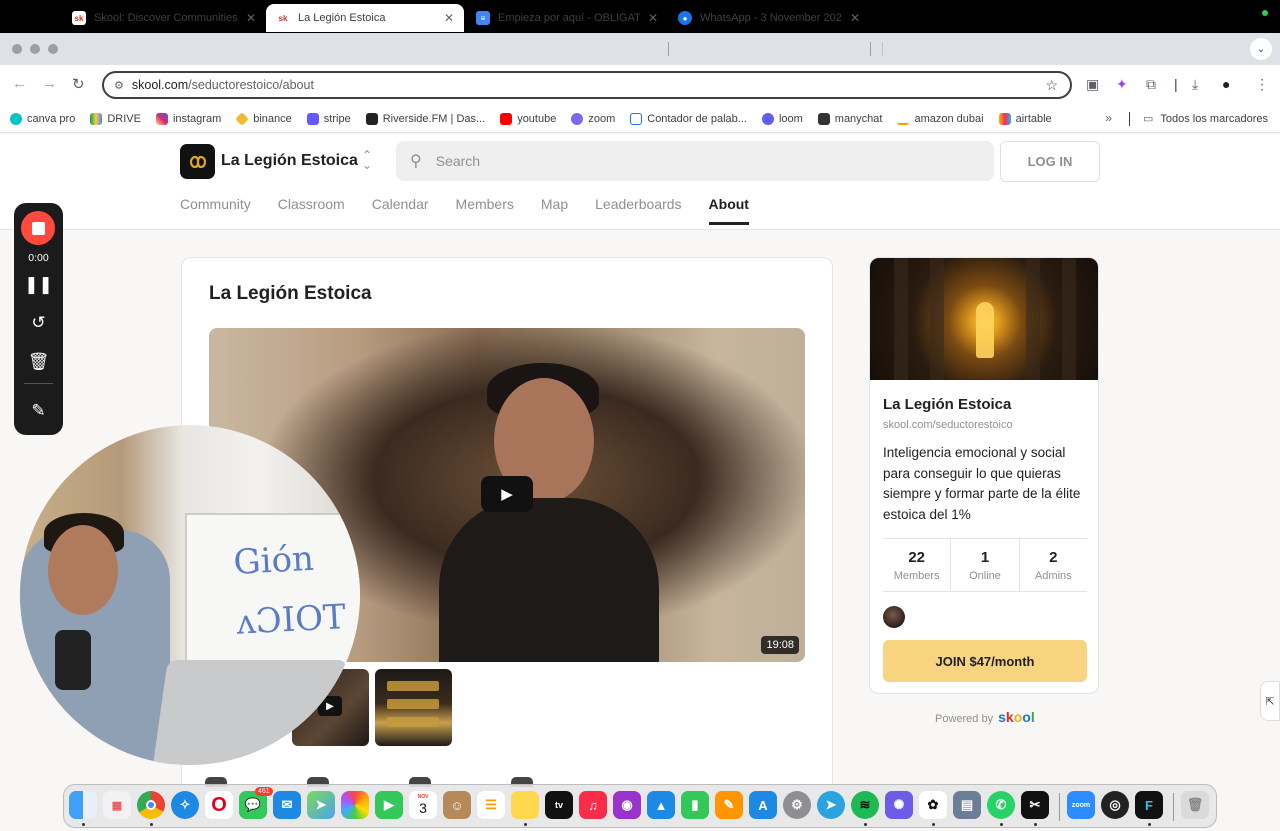 This screenshot has width=1280, height=831. Describe the element at coordinates (42, 118) in the screenshot. I see `bookmark-canva: canva pro` at that location.